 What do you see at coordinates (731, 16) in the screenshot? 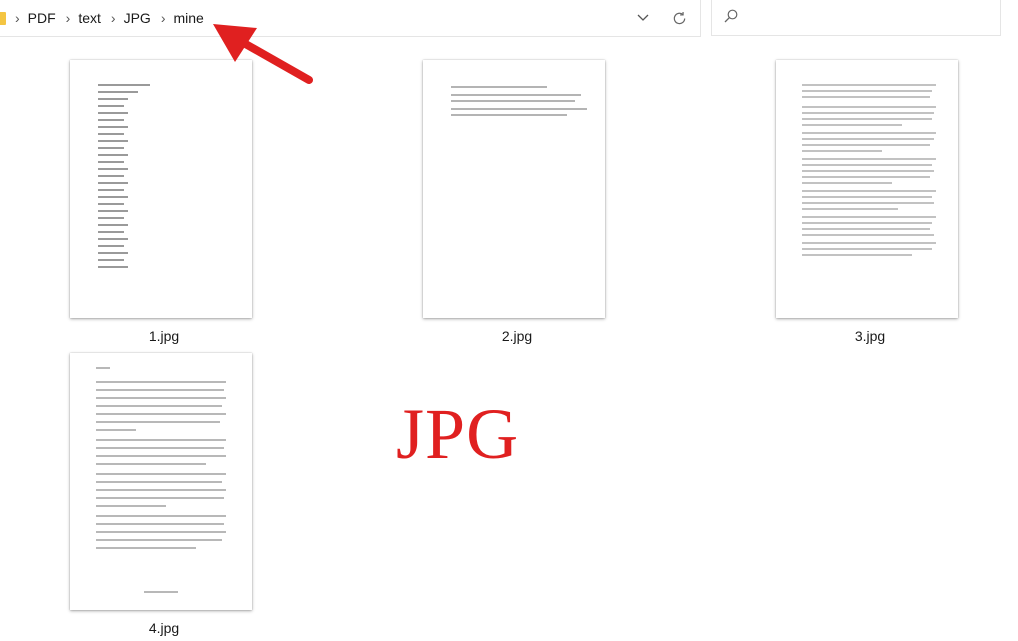
I see `search-icon` at bounding box center [731, 16].